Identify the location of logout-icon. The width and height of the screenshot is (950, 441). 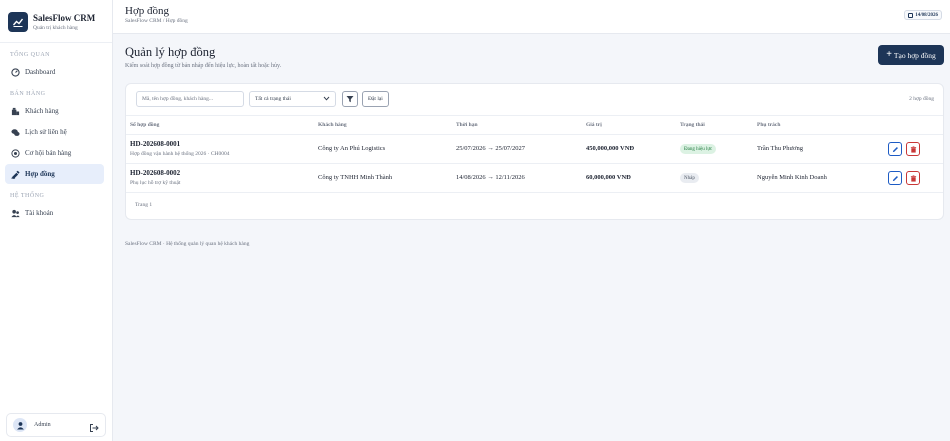
(94, 426).